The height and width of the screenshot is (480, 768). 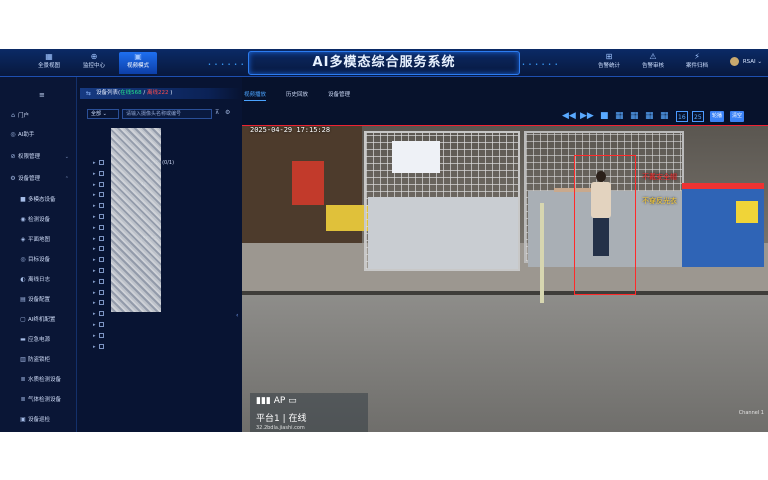 I want to click on nav-case-archive: ⚡ 案件归档, so click(x=697, y=63).